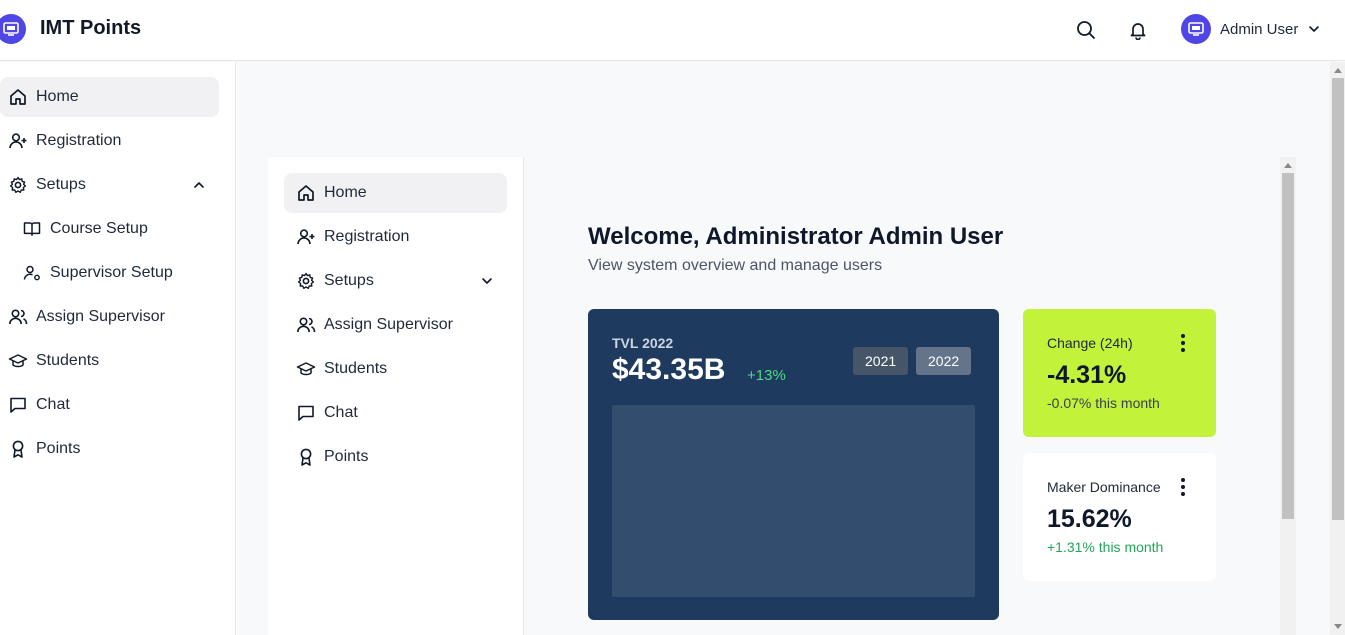  What do you see at coordinates (1086, 30) in the screenshot?
I see `search-icon` at bounding box center [1086, 30].